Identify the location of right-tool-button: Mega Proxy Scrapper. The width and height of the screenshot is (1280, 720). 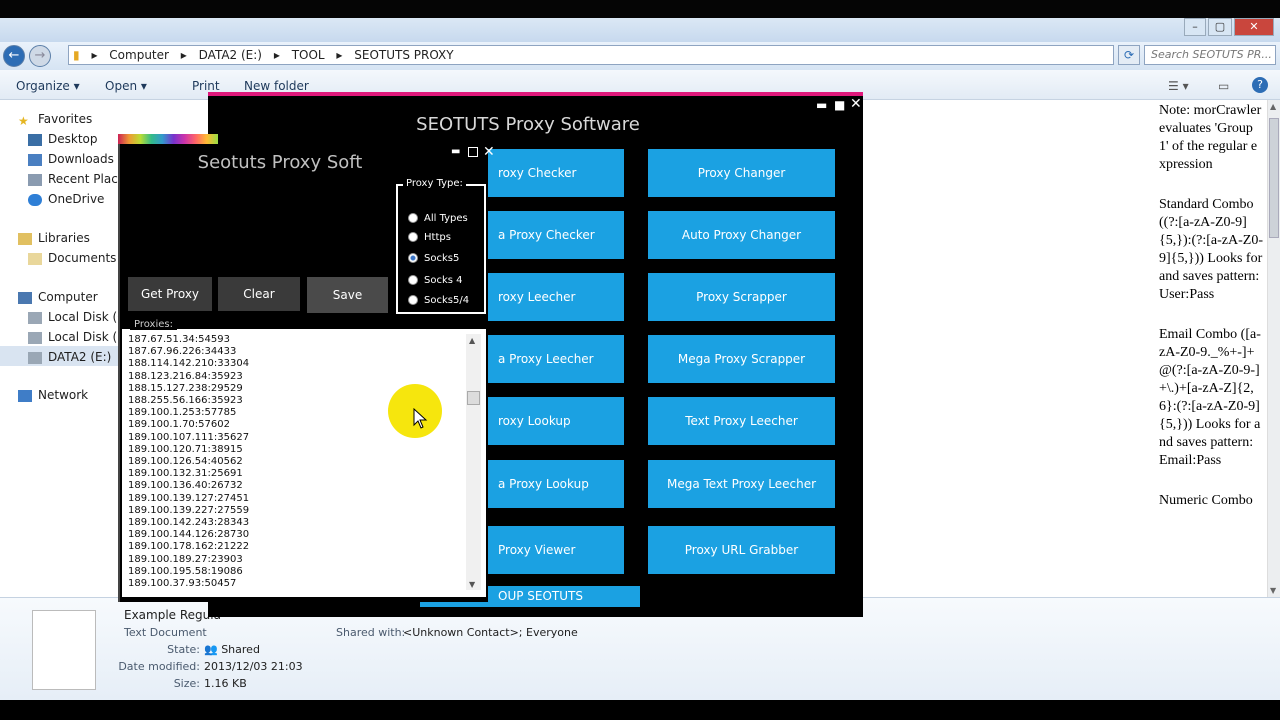
(741, 359).